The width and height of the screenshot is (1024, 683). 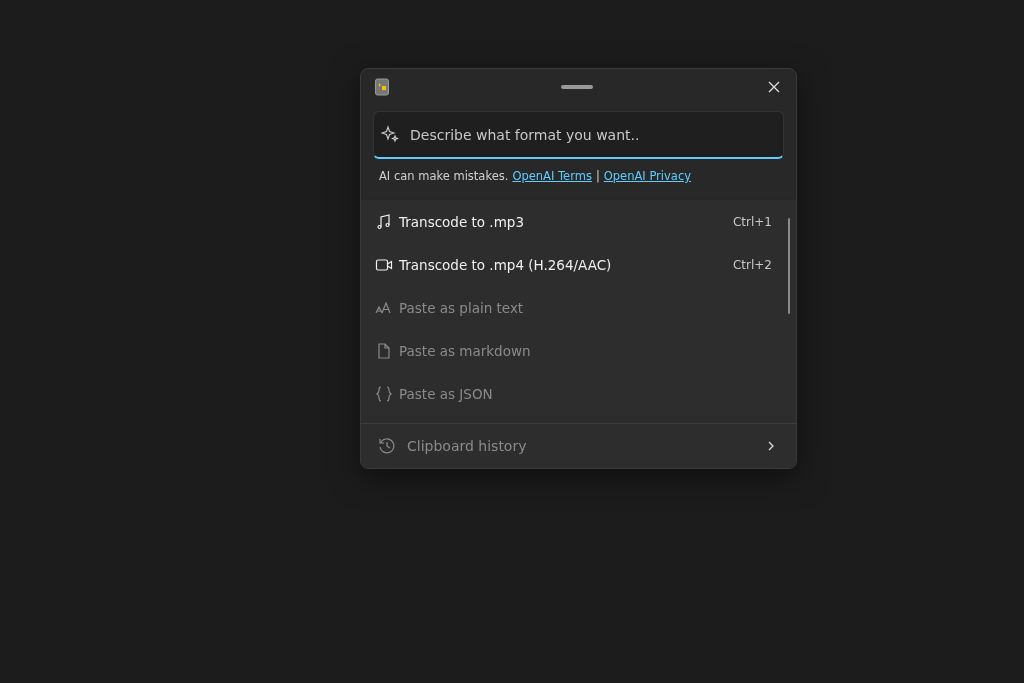 What do you see at coordinates (647, 176) in the screenshot?
I see `privacy-link: OpenAI Privacy` at bounding box center [647, 176].